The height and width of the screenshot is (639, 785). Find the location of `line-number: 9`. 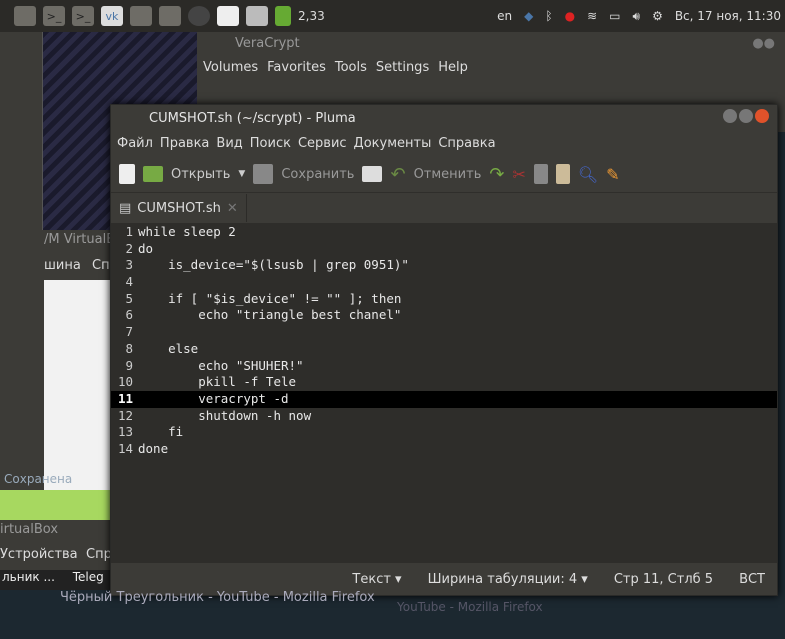

line-number: 9 is located at coordinates (129, 365).